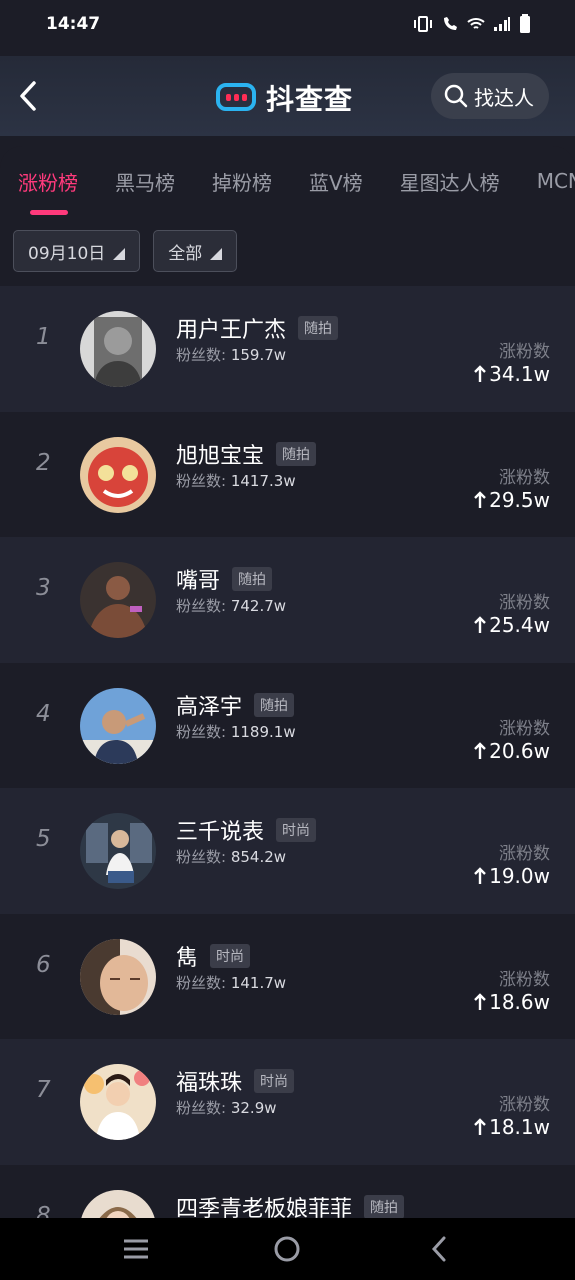 This screenshot has height=1280, width=575. I want to click on name-line: 三千说表 时尚, so click(246, 830).